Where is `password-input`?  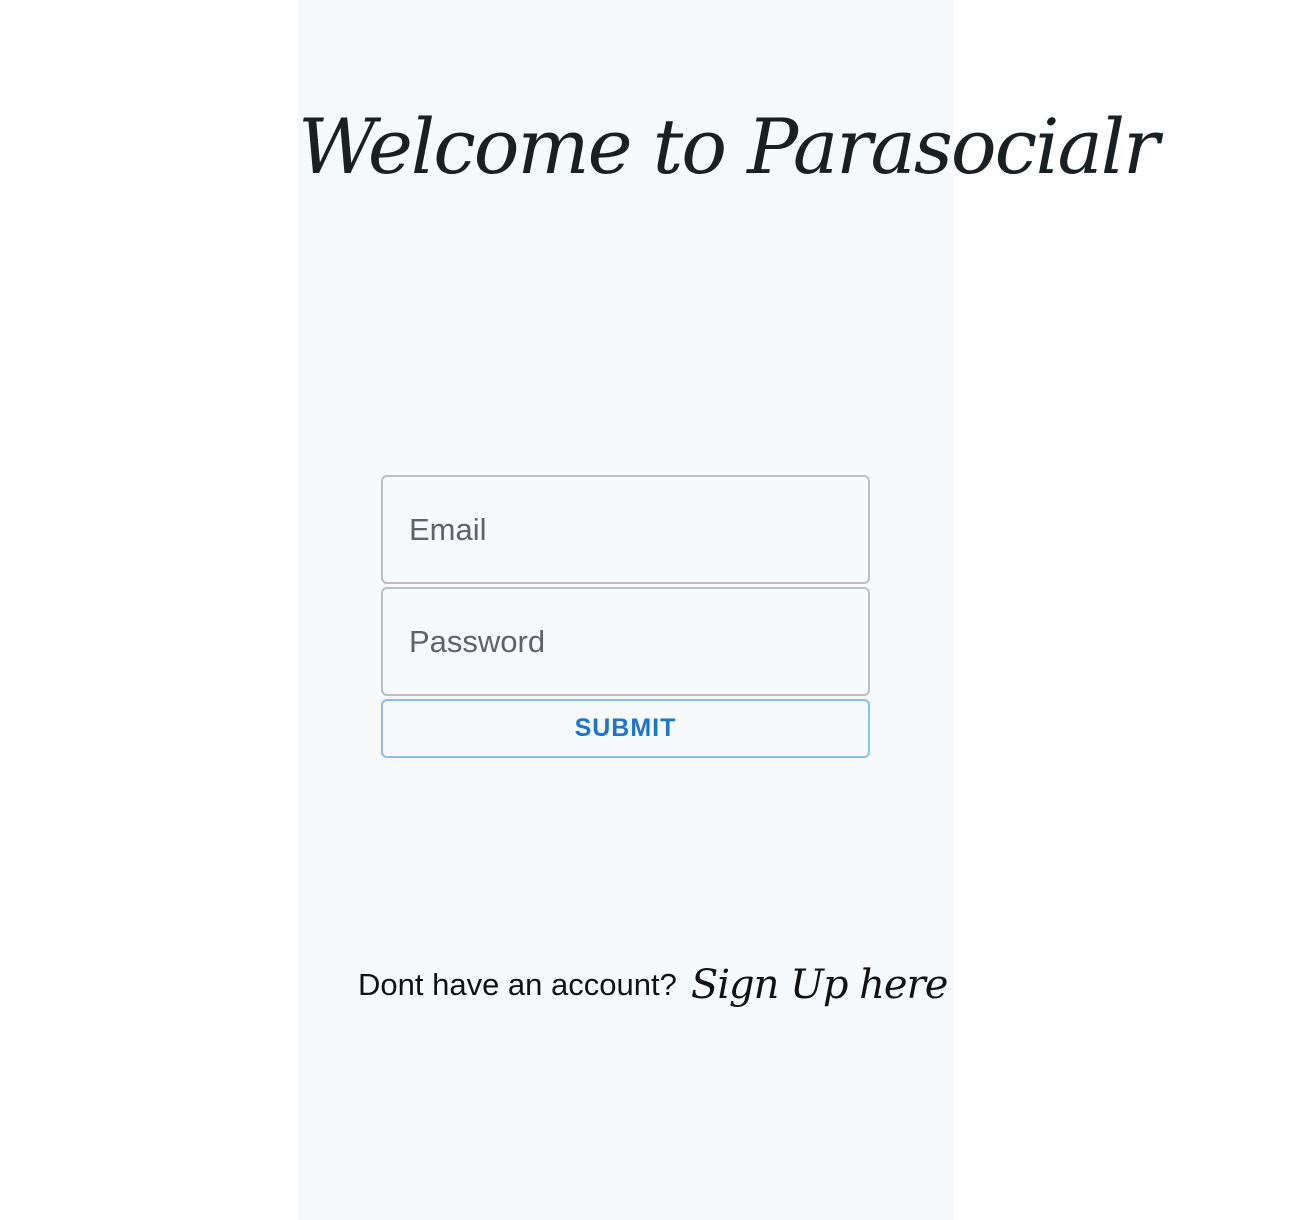 password-input is located at coordinates (625, 641).